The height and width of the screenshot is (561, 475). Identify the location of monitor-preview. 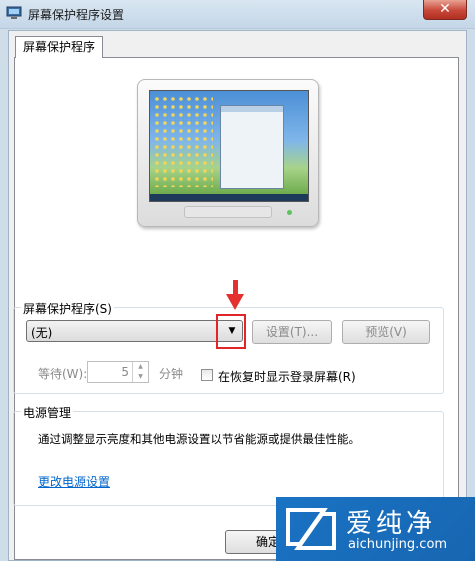
(228, 153).